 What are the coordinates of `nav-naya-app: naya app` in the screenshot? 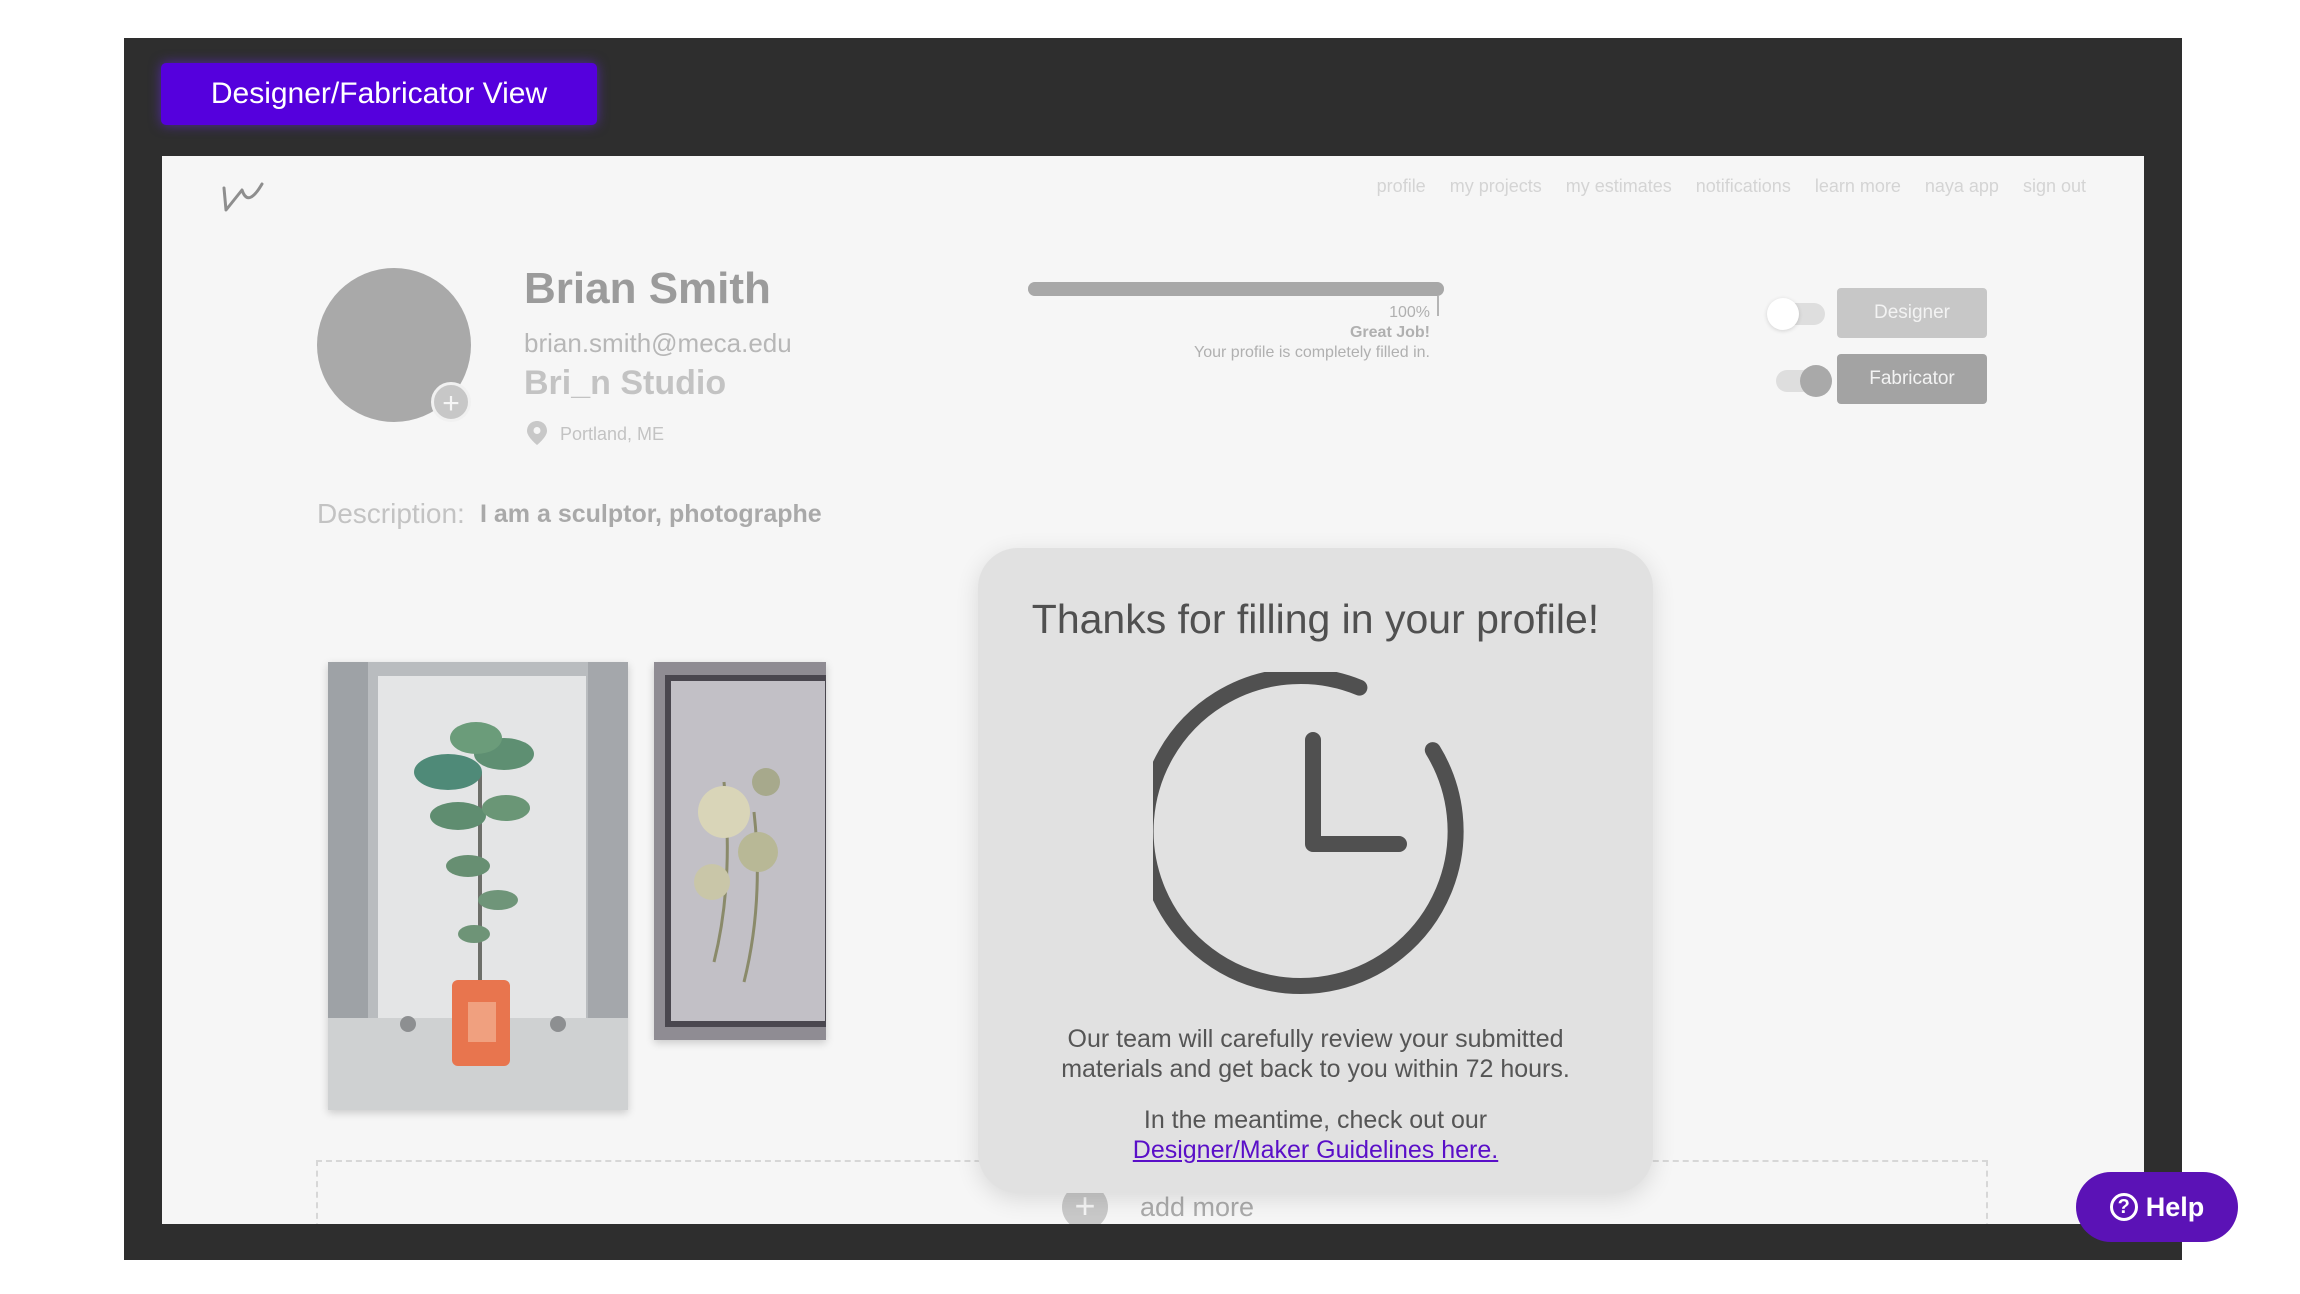 It's located at (1962, 186).